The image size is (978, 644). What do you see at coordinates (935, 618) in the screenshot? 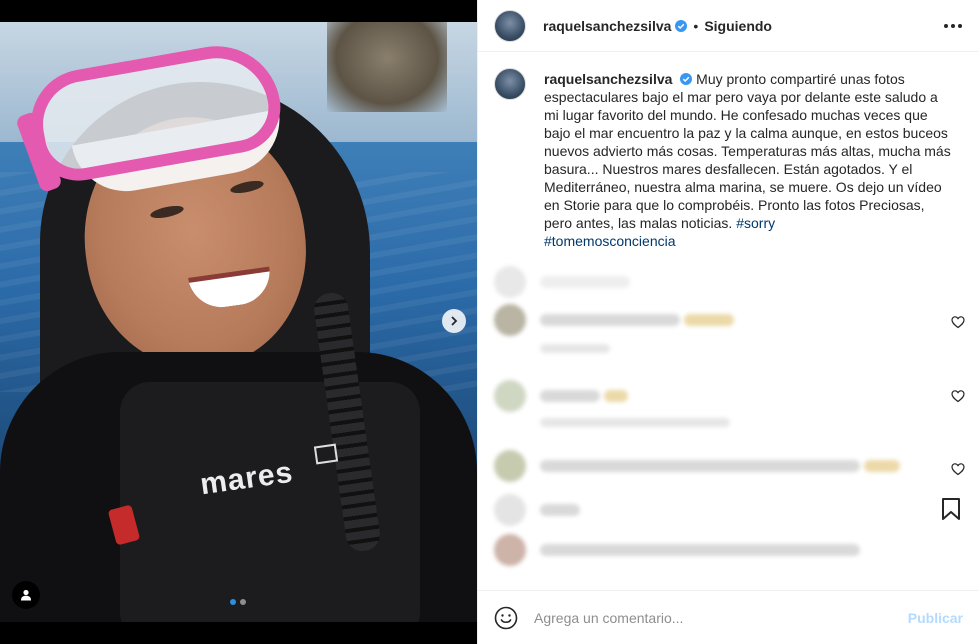
I see `publish-button: Publicar` at bounding box center [935, 618].